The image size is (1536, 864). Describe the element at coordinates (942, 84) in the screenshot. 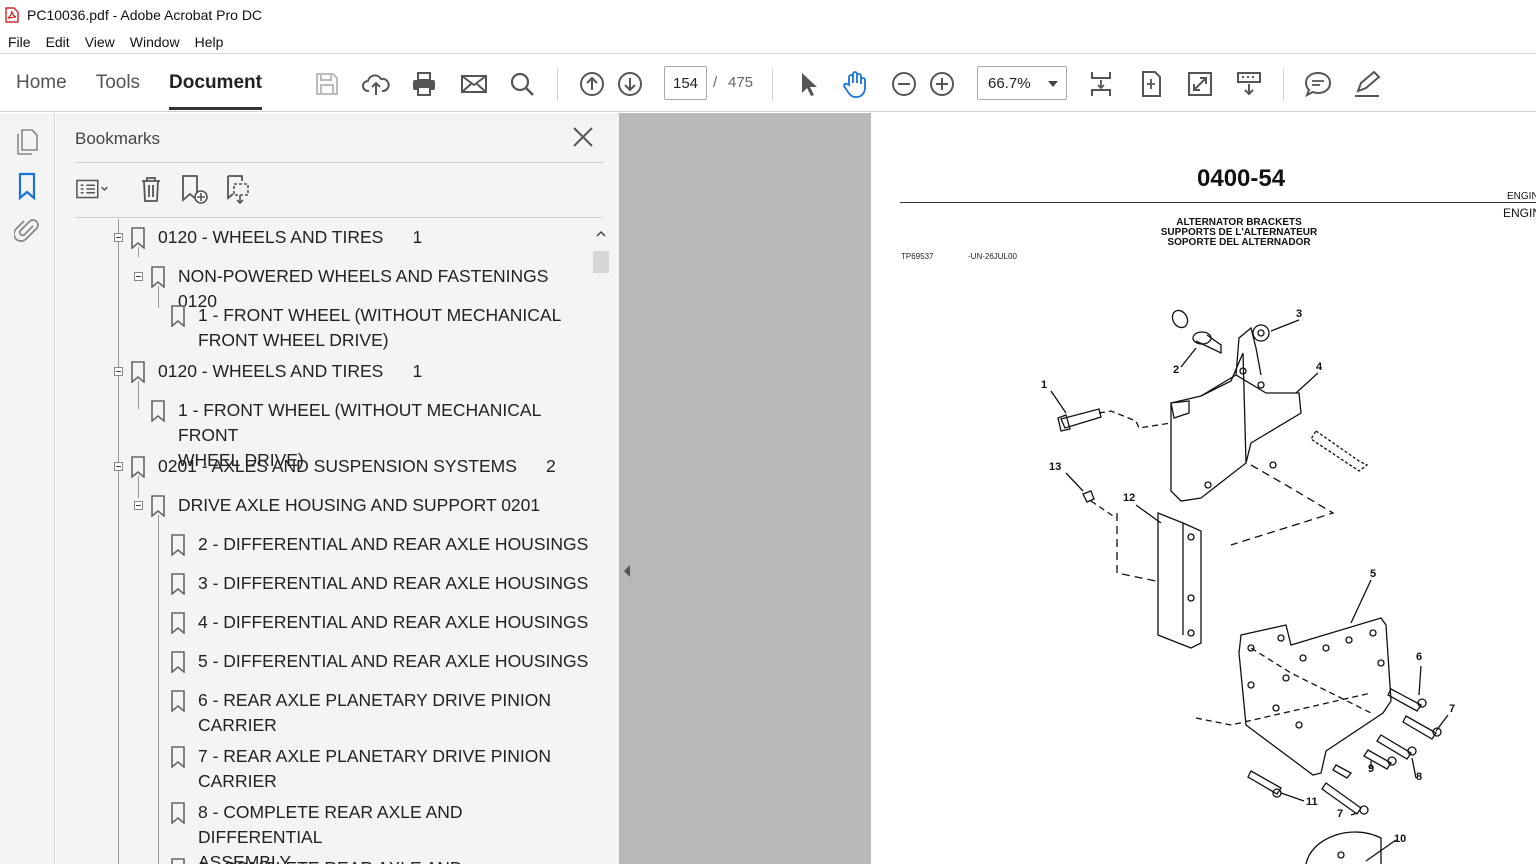

I see `zoom-in-icon` at that location.